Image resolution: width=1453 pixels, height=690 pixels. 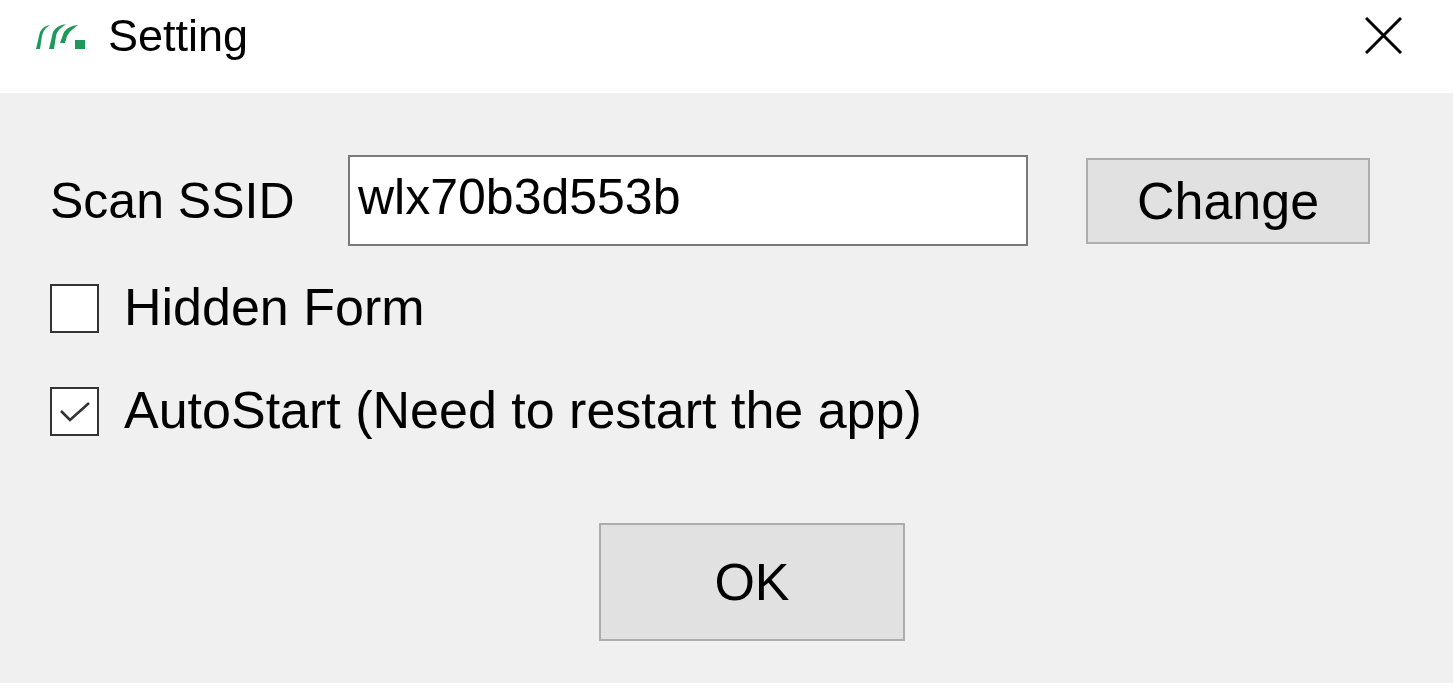 What do you see at coordinates (752, 582) in the screenshot?
I see `ok-button: OK` at bounding box center [752, 582].